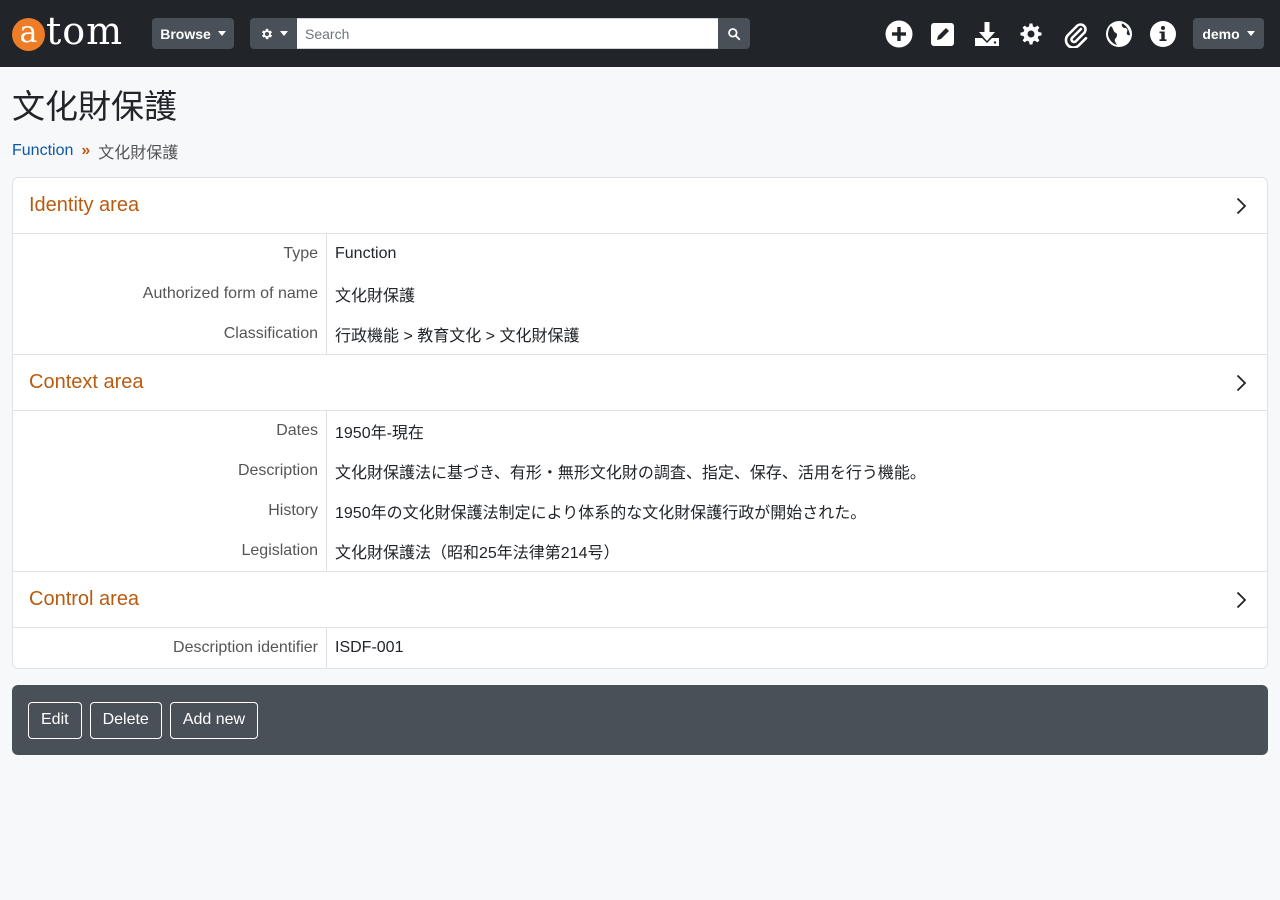 This screenshot has width=1280, height=900. I want to click on clipboard-menu-button, so click(1075, 34).